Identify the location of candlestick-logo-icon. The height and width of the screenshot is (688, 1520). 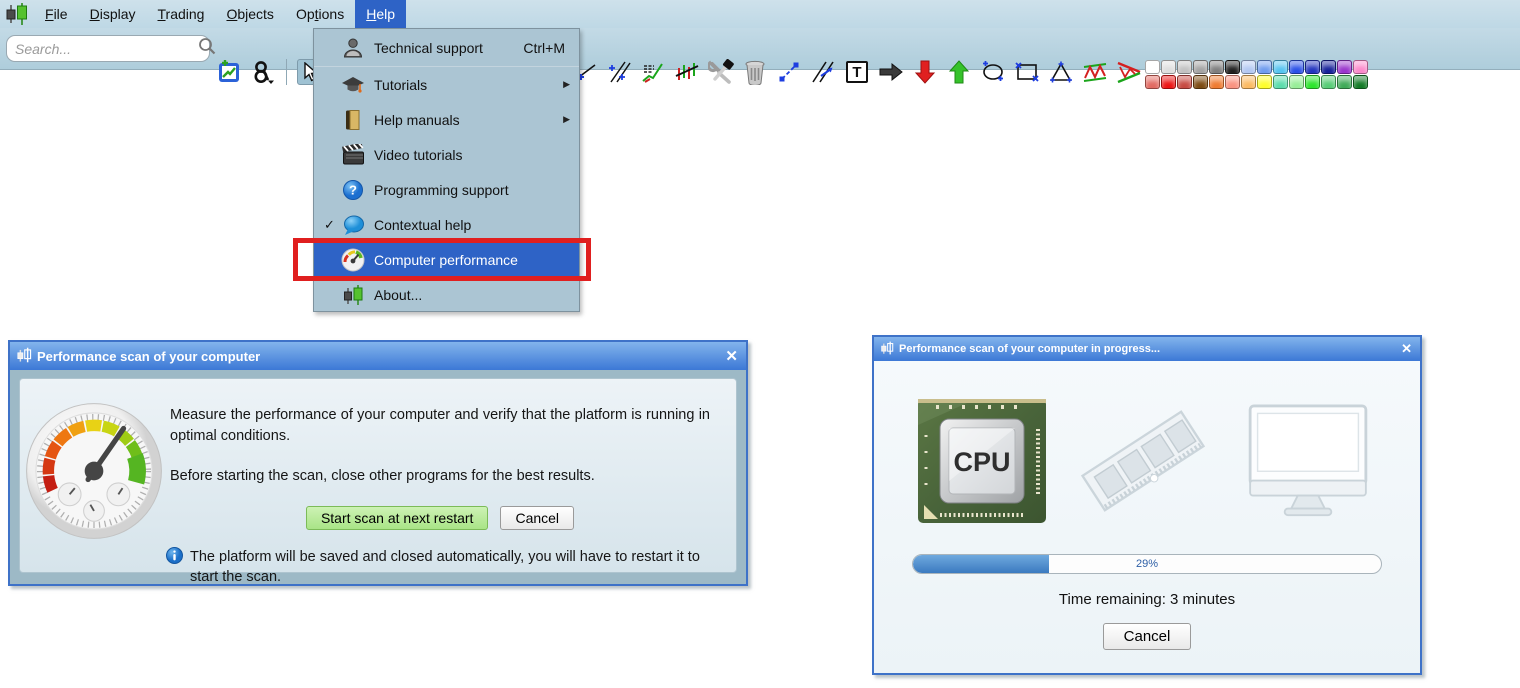
(17, 14).